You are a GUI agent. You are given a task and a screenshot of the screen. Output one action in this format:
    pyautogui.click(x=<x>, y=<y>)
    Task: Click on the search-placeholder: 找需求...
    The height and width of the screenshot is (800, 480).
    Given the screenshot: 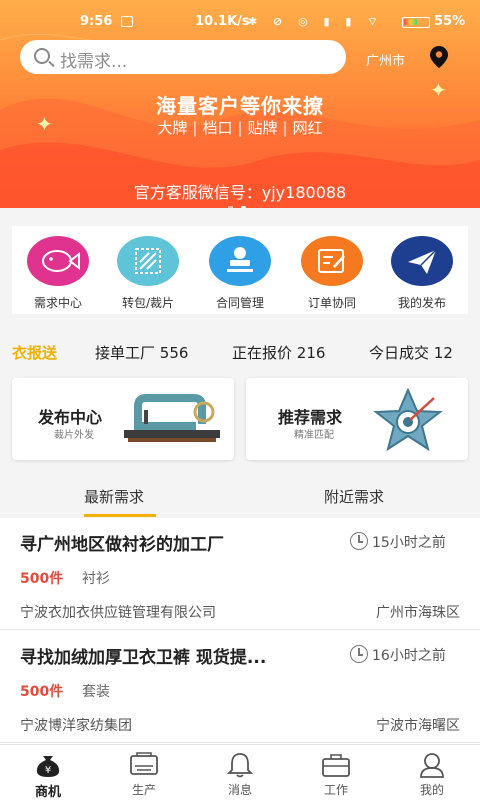 What is the action you would take?
    pyautogui.click(x=94, y=62)
    